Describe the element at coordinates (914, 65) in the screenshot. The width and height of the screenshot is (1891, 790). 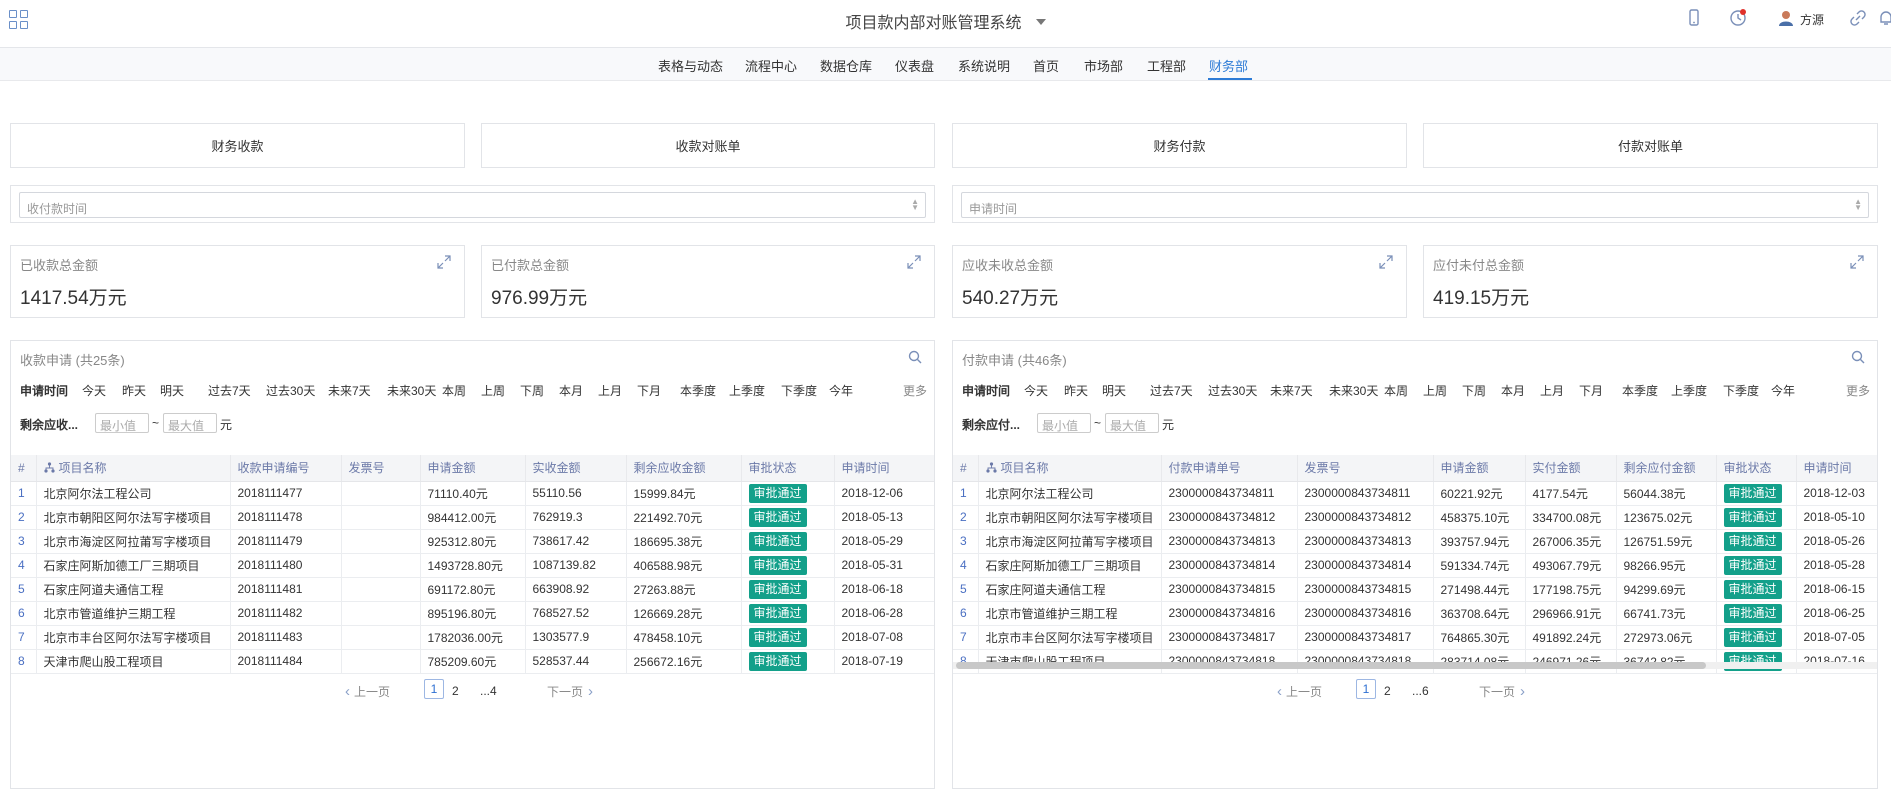
I see `tab-dashboard: 仪表盘` at that location.